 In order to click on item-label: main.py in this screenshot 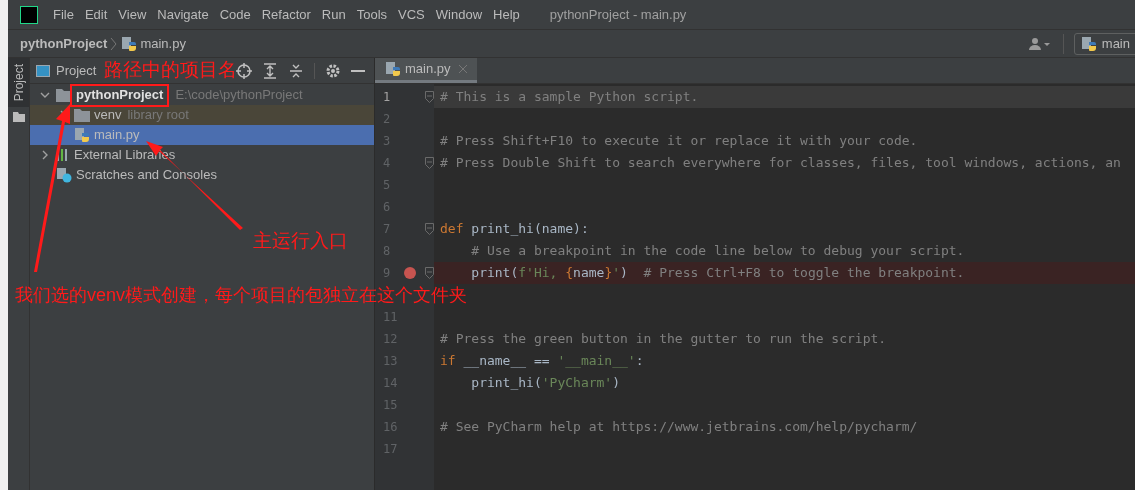, I will do `click(117, 135)`.